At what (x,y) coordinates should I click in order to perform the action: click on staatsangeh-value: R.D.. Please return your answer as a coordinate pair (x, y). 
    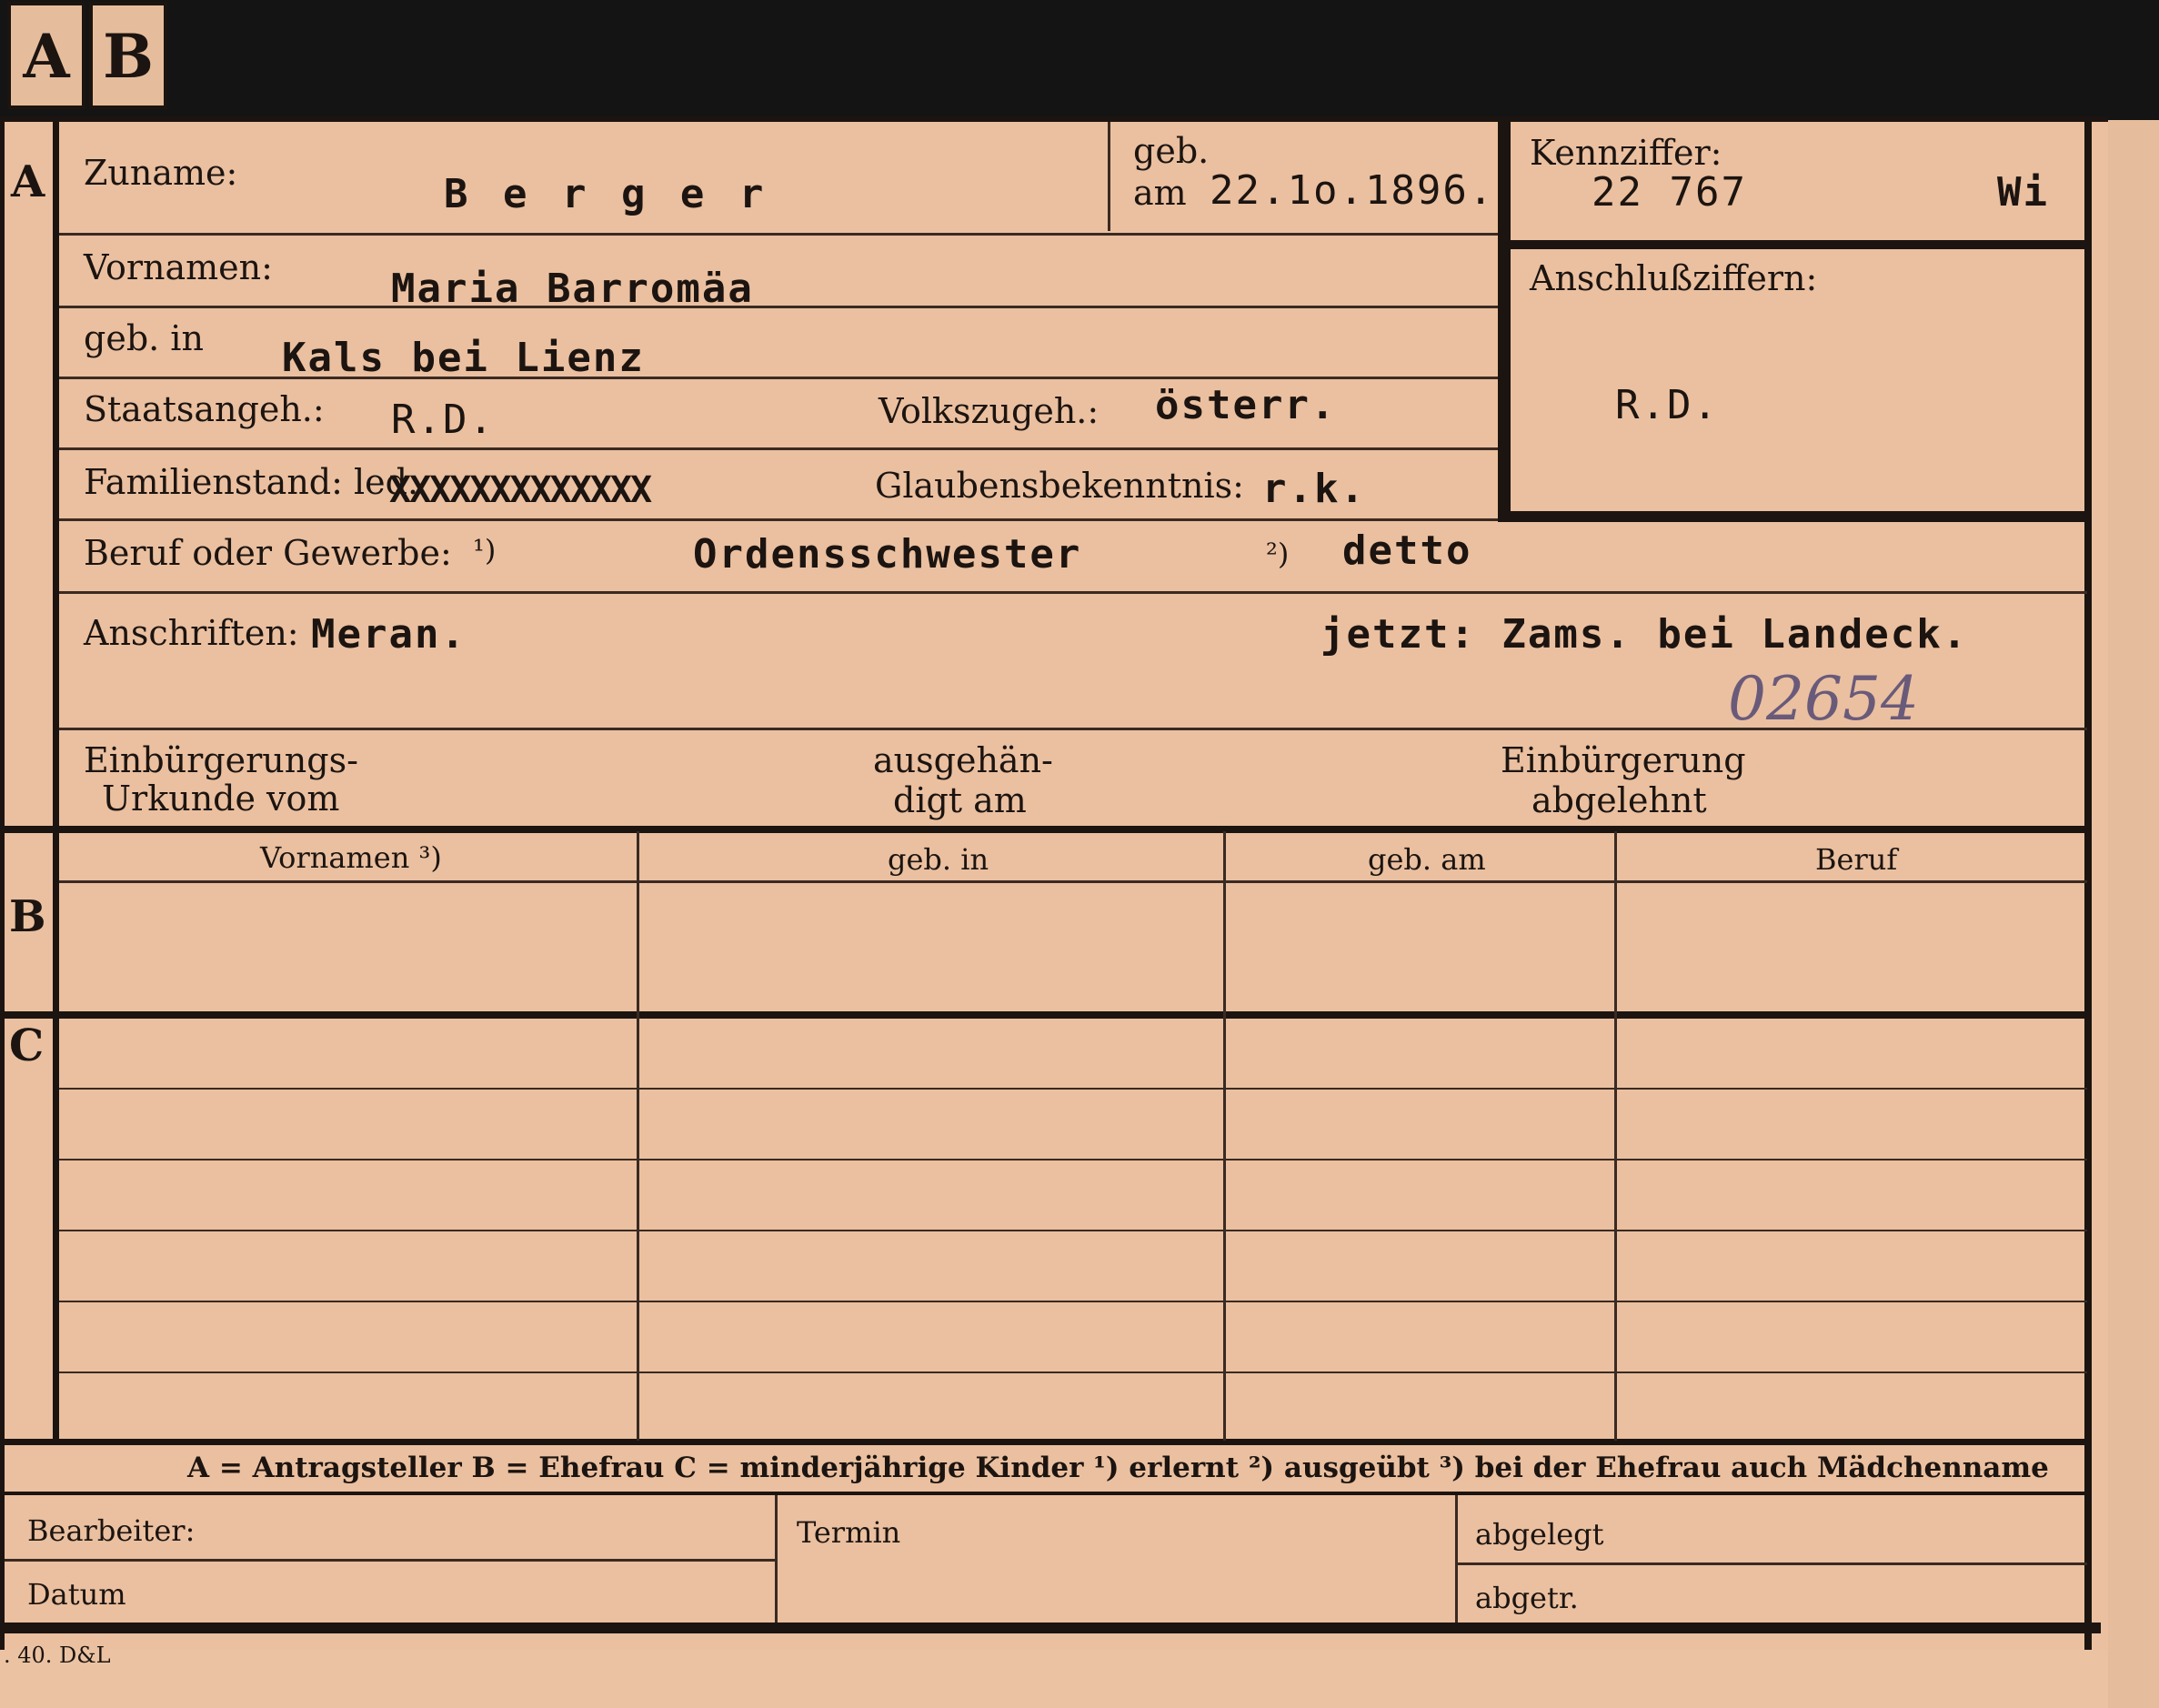
    Looking at the image, I should click on (443, 420).